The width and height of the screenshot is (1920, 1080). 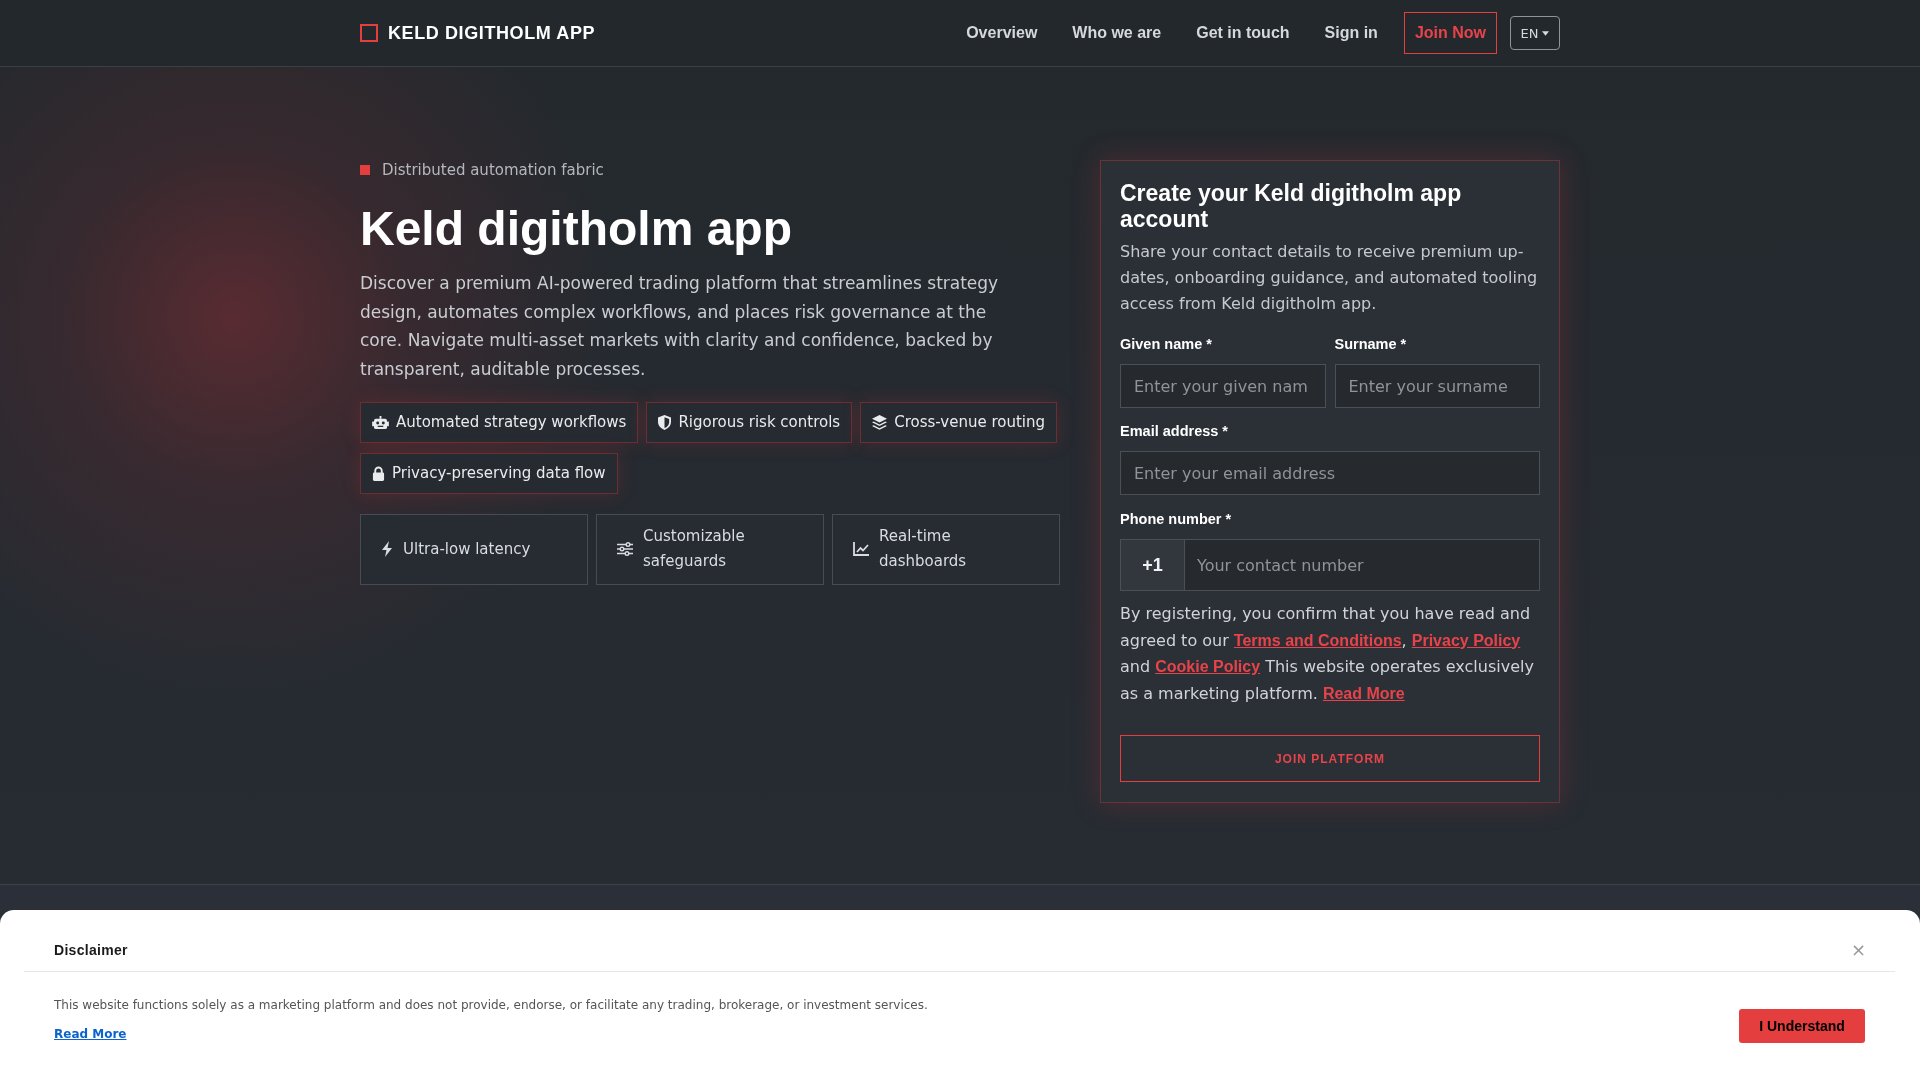 I want to click on text-input: Enter your given nam, so click(x=1223, y=386).